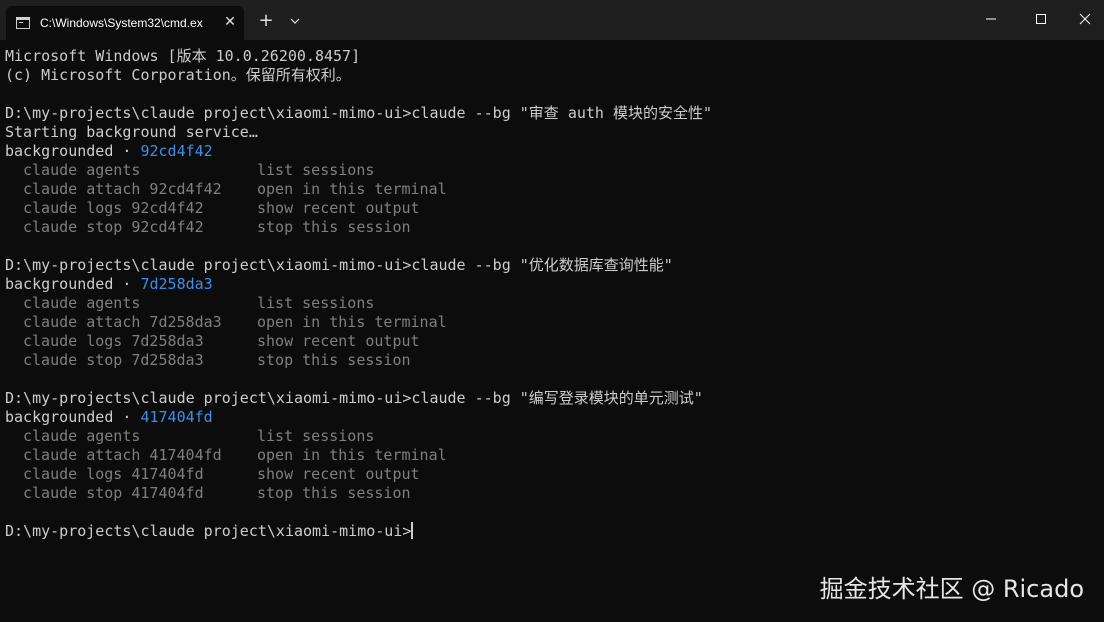  What do you see at coordinates (552, 474) in the screenshot?
I see `hint-line: claude logs 417404fd show recent output` at bounding box center [552, 474].